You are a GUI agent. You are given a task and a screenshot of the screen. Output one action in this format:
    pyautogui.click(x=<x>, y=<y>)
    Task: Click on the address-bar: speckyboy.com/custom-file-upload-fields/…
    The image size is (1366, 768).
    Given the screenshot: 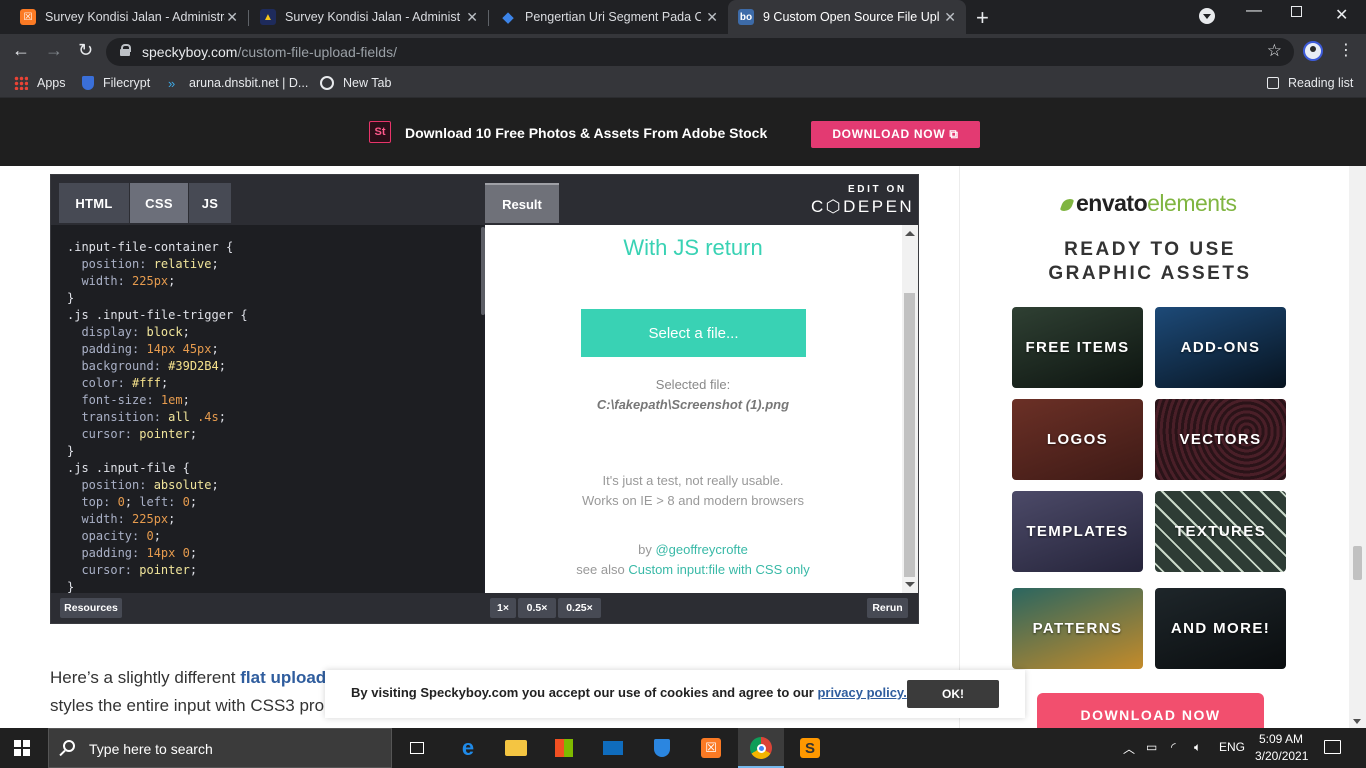 What is the action you would take?
    pyautogui.click(x=700, y=52)
    